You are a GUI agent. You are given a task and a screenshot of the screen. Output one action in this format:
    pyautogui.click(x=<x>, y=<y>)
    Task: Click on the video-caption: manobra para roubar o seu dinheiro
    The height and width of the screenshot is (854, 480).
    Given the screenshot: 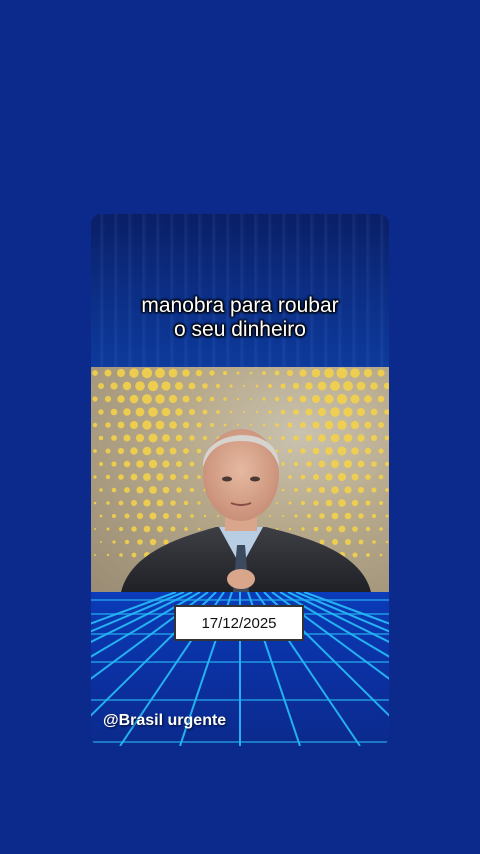 What is the action you would take?
    pyautogui.click(x=240, y=318)
    